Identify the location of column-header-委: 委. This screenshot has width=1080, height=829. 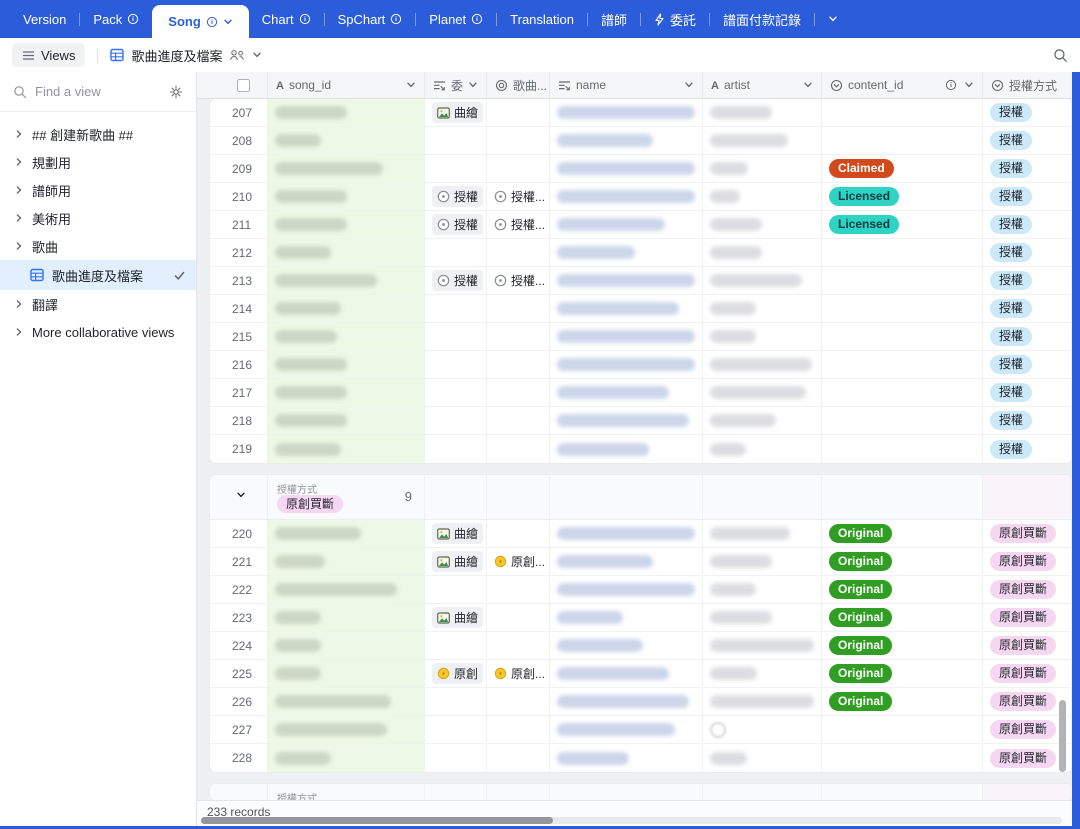
(456, 85).